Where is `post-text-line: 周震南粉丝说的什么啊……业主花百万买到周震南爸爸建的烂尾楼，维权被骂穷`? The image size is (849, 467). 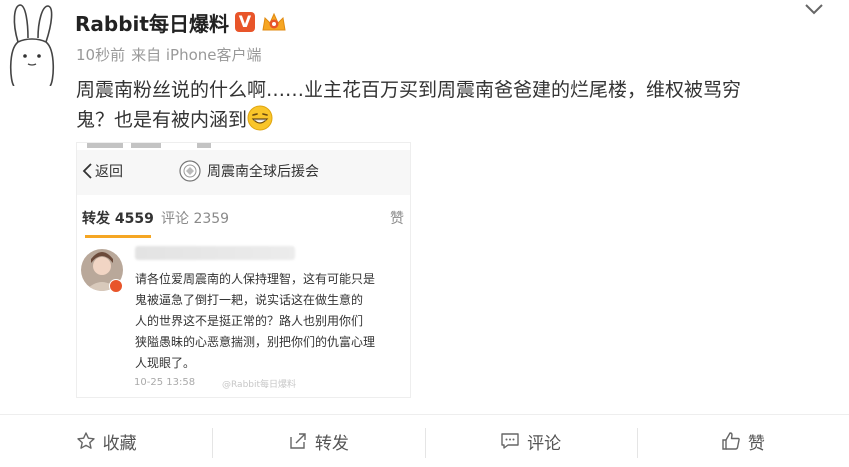
post-text-line: 周震南粉丝说的什么啊……业主花百万买到周震南爸爸建的烂尾楼，维权被骂穷 is located at coordinates (409, 90).